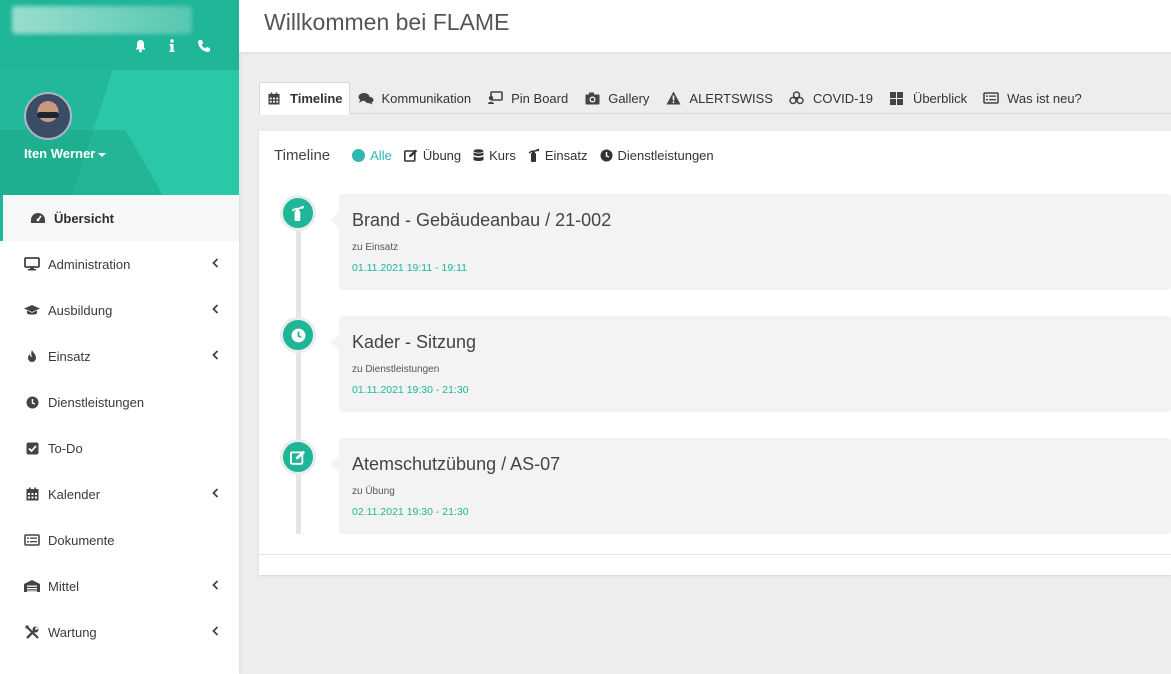 The image size is (1171, 674). What do you see at coordinates (119, 356) in the screenshot?
I see `sidebar-item-einsatz: Einsatz` at bounding box center [119, 356].